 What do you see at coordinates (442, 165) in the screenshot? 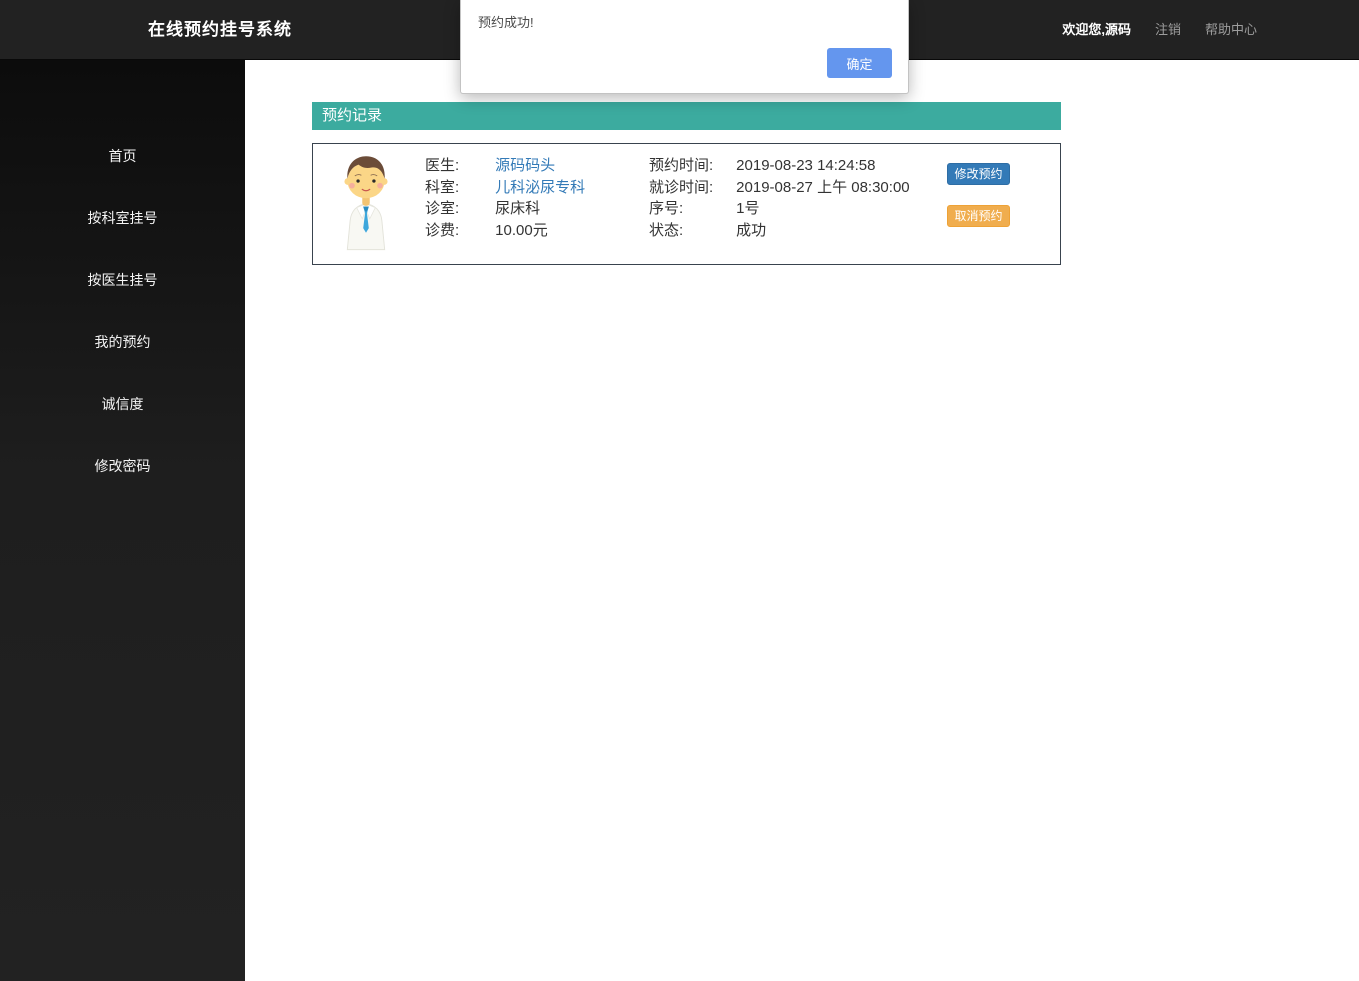
I see `doctor-label: 医生:` at bounding box center [442, 165].